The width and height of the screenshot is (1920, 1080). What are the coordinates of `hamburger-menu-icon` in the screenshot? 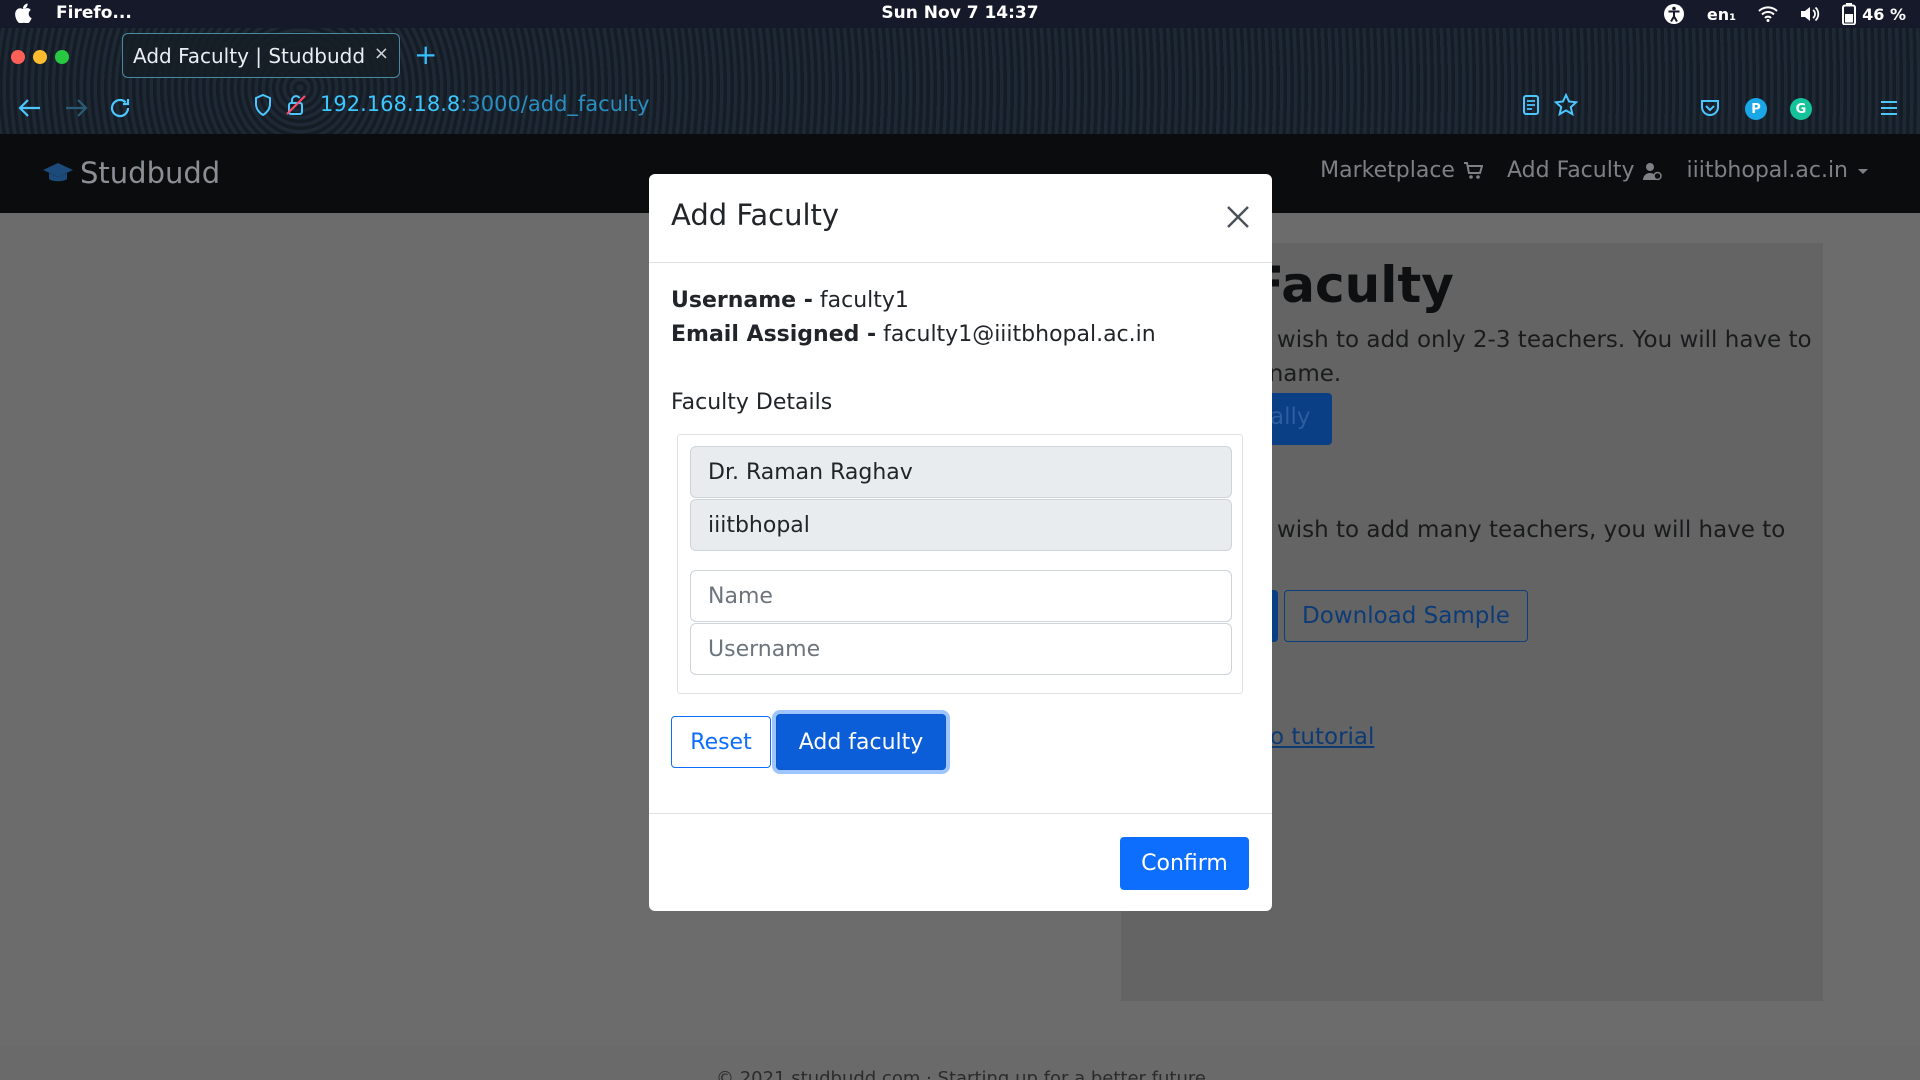 It's located at (1889, 108).